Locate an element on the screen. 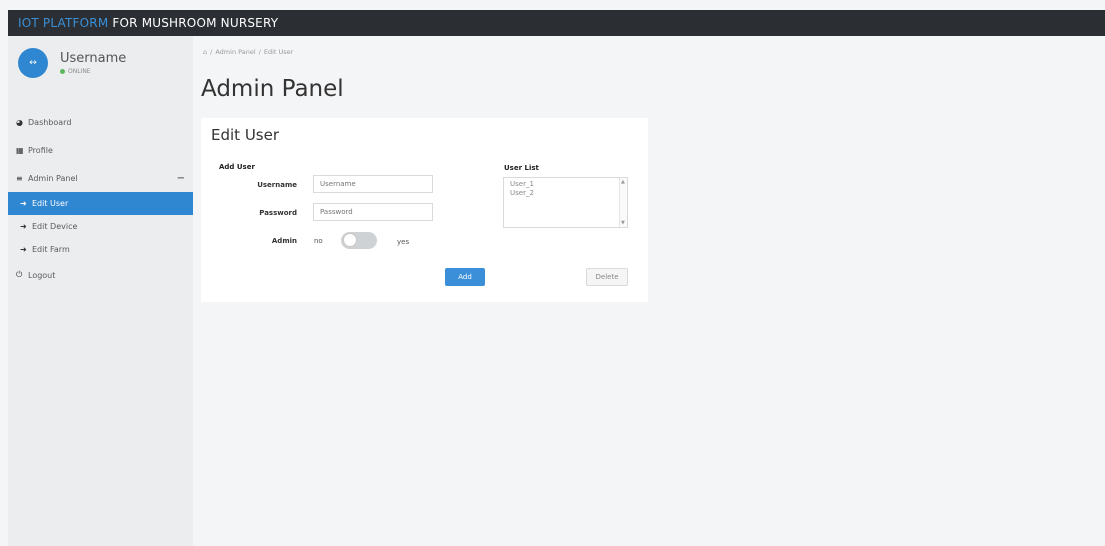  user-list-select: User_1 User_2 ▲ ▼ is located at coordinates (565, 202).